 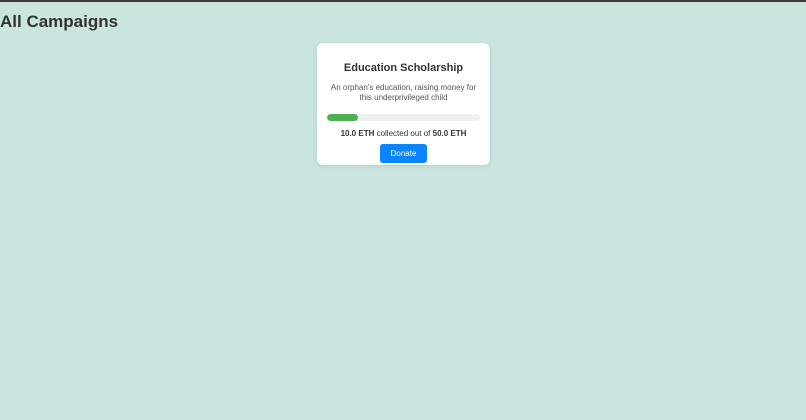 What do you see at coordinates (342, 117) in the screenshot?
I see `campaign-progress-fill` at bounding box center [342, 117].